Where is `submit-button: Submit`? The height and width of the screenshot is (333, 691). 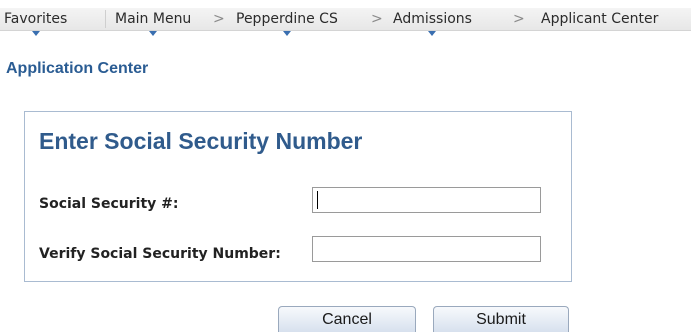 submit-button: Submit is located at coordinates (501, 319).